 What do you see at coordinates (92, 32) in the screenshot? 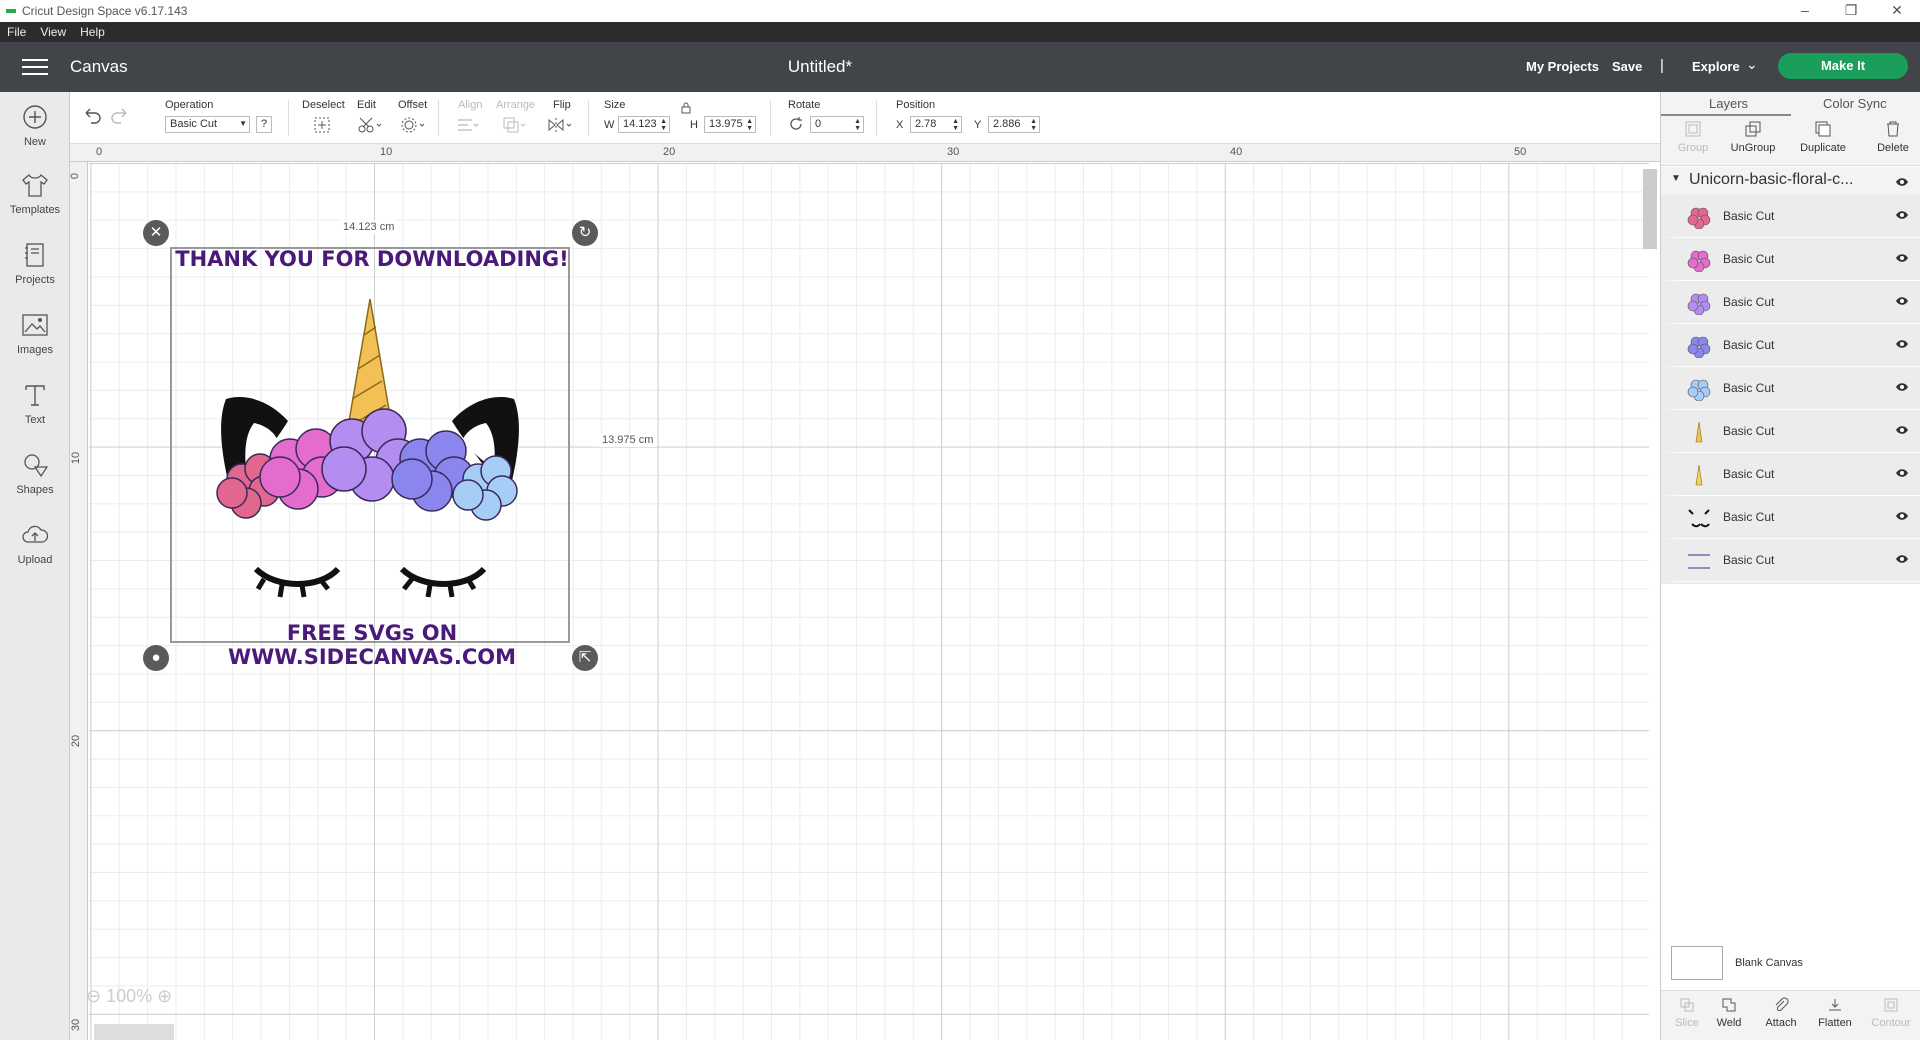
I see `menu-help: Help` at bounding box center [92, 32].